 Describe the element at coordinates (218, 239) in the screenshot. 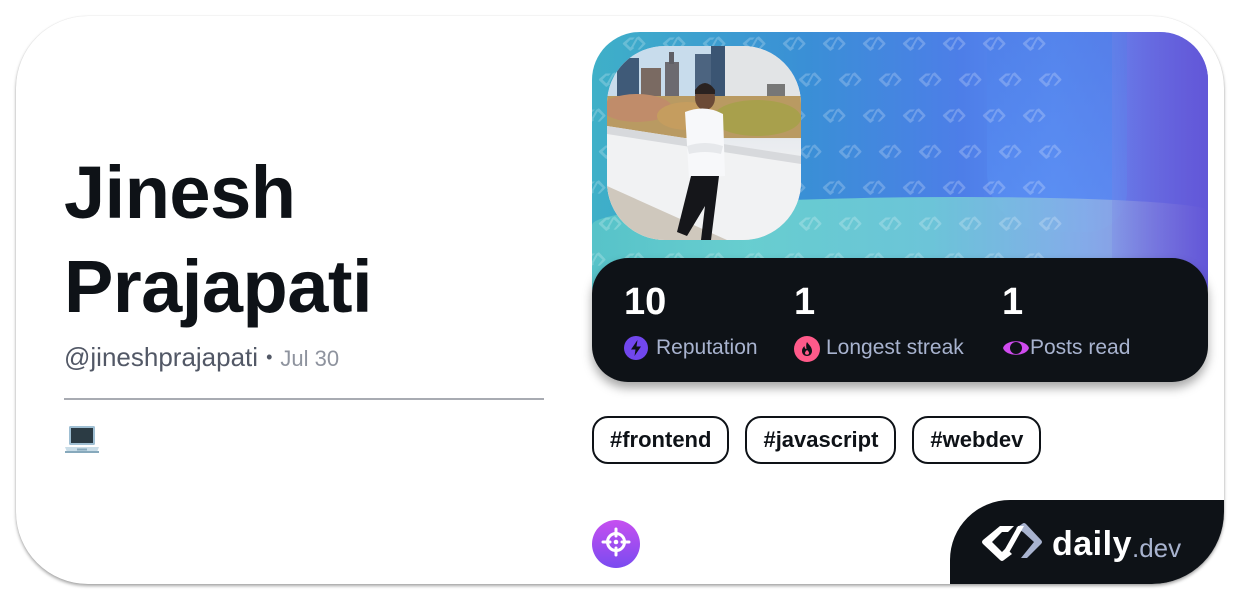

I see `profile-name: Jinesh Prajapati` at that location.